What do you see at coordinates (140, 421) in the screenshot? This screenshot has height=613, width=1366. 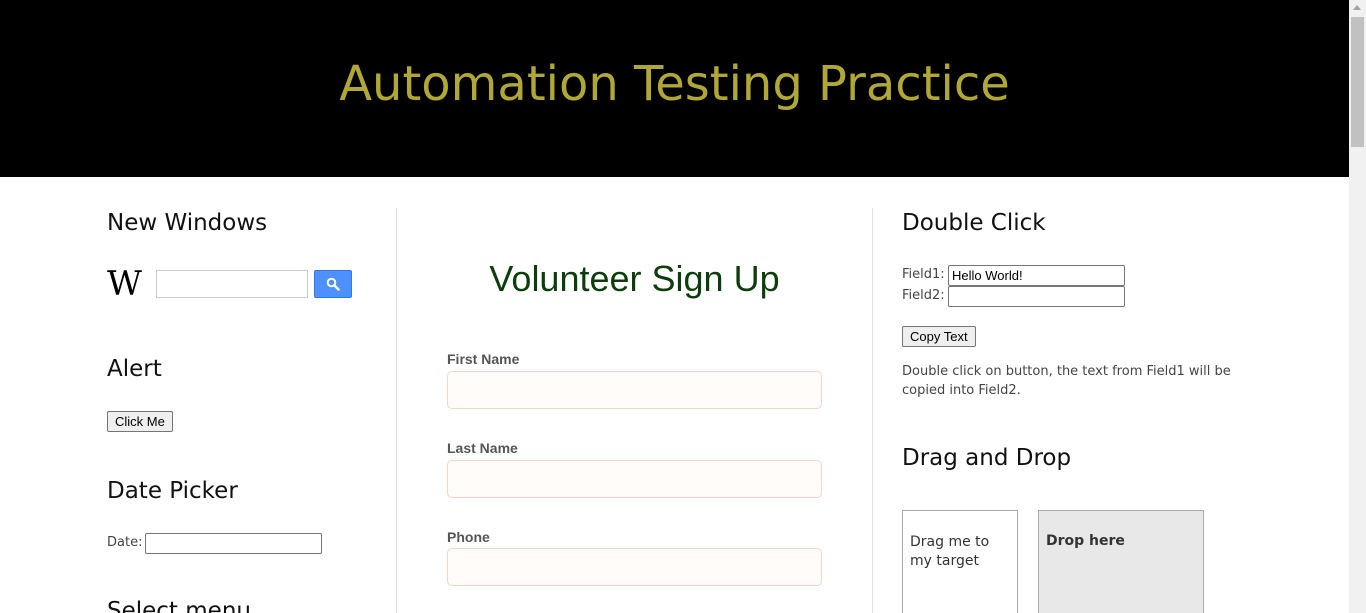 I see `alert-click-me-button: Click Me` at bounding box center [140, 421].